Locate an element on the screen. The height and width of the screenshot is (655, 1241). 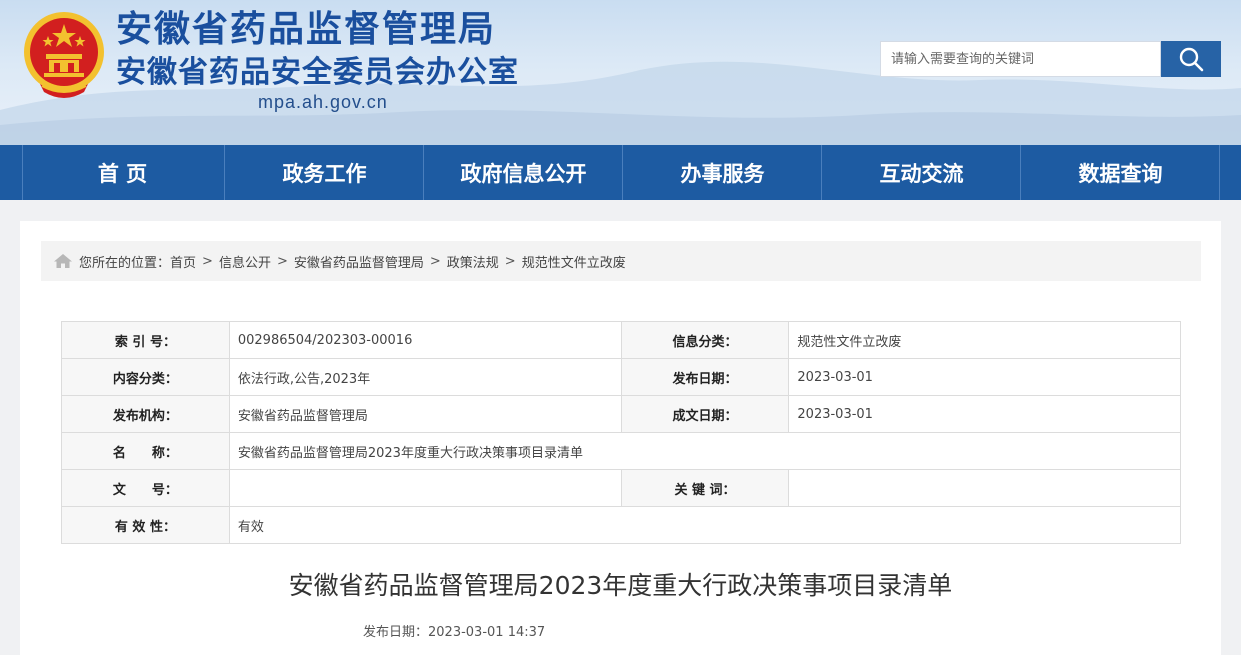
breadcrumb-link-info: 信息公开 is located at coordinates (245, 261).